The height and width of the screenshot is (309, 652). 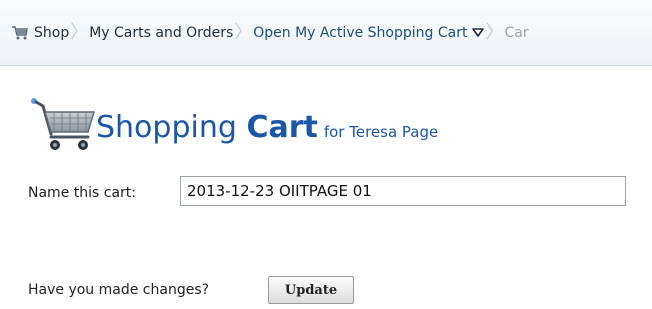 I want to click on page-title: Shopping Cart for Teresa Page, so click(x=267, y=130).